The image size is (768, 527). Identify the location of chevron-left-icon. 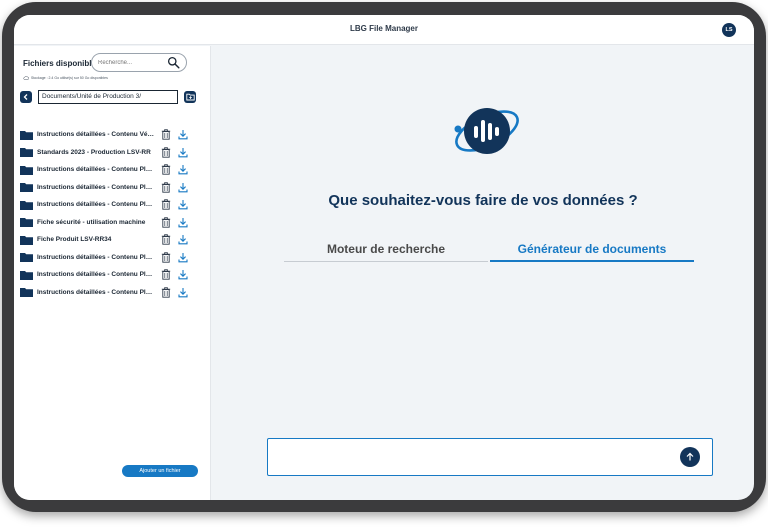
(25, 97).